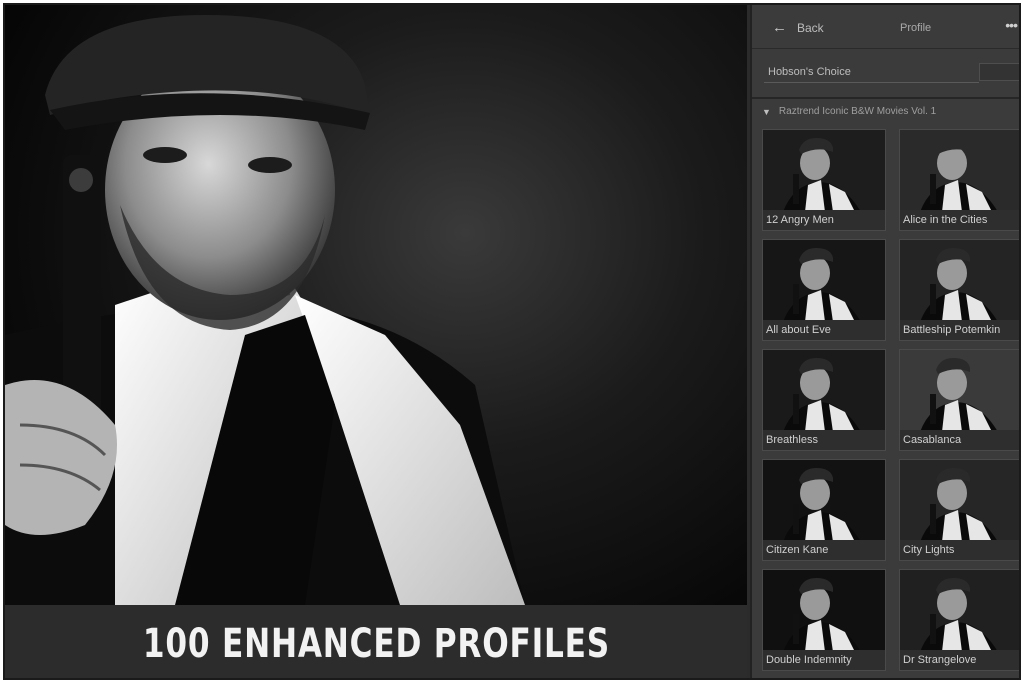 This screenshot has width=1024, height=683. What do you see at coordinates (959, 550) in the screenshot?
I see `profile-thumbnail-label: City Lights` at bounding box center [959, 550].